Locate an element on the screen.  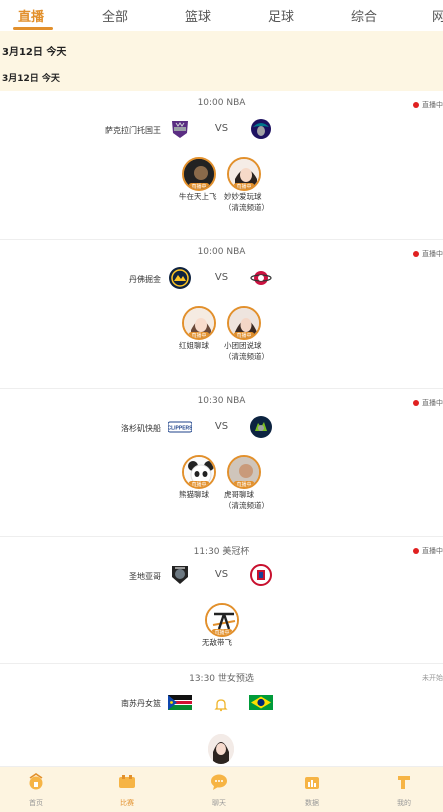
tab-all: 全部 is located at coordinates (115, 15).